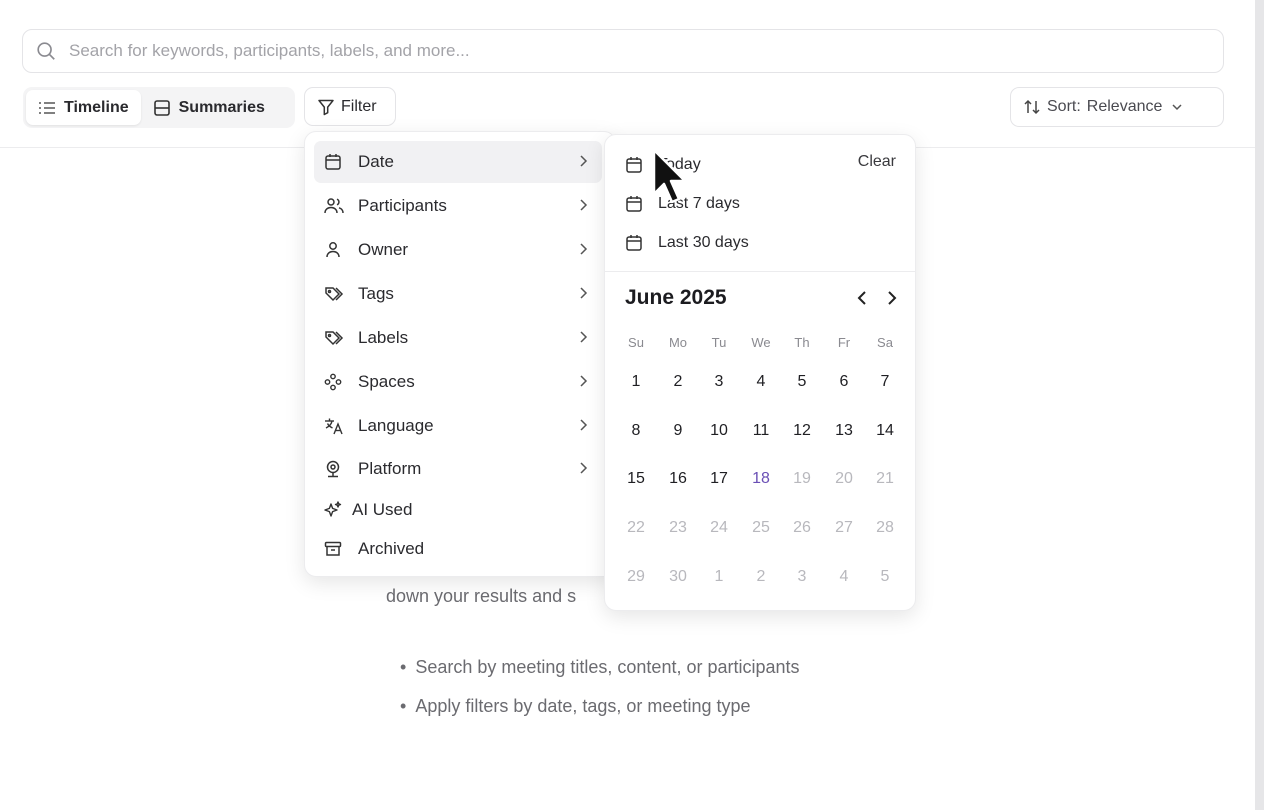  What do you see at coordinates (1064, 106) in the screenshot?
I see `sort-label: Sort:` at bounding box center [1064, 106].